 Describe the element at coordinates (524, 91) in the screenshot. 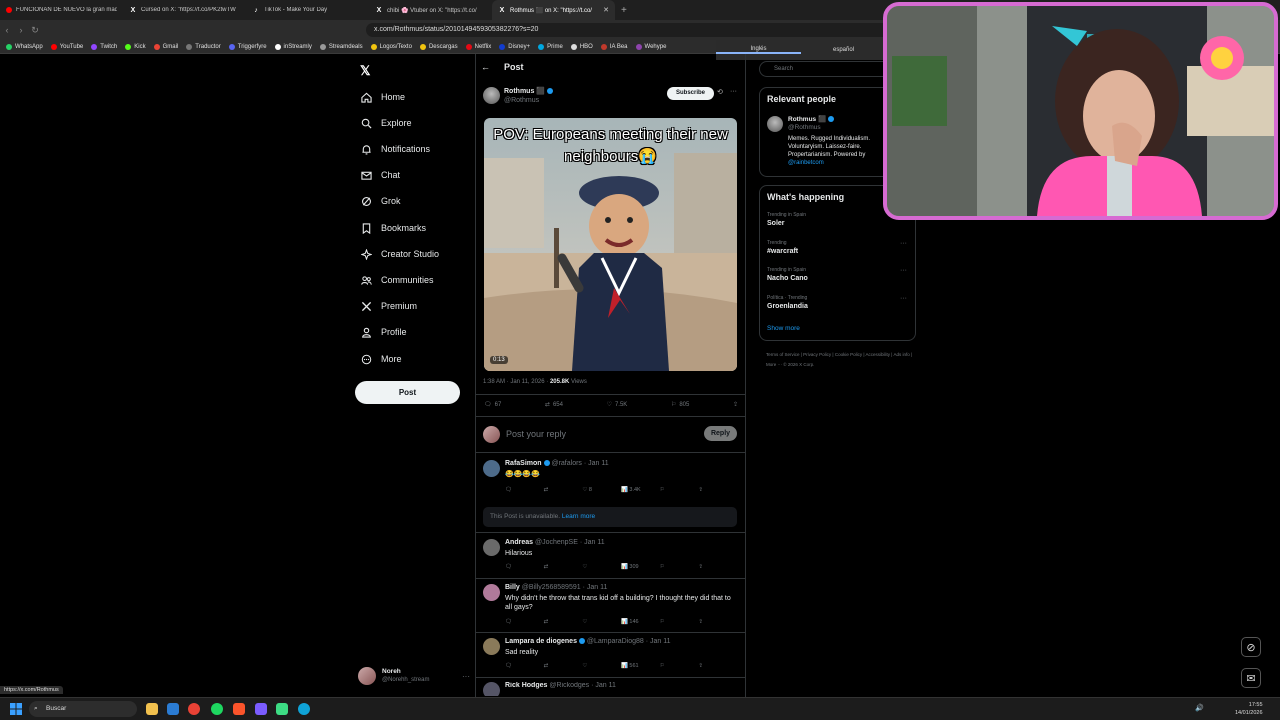

I see `author-name: Rothmus ⬛` at that location.